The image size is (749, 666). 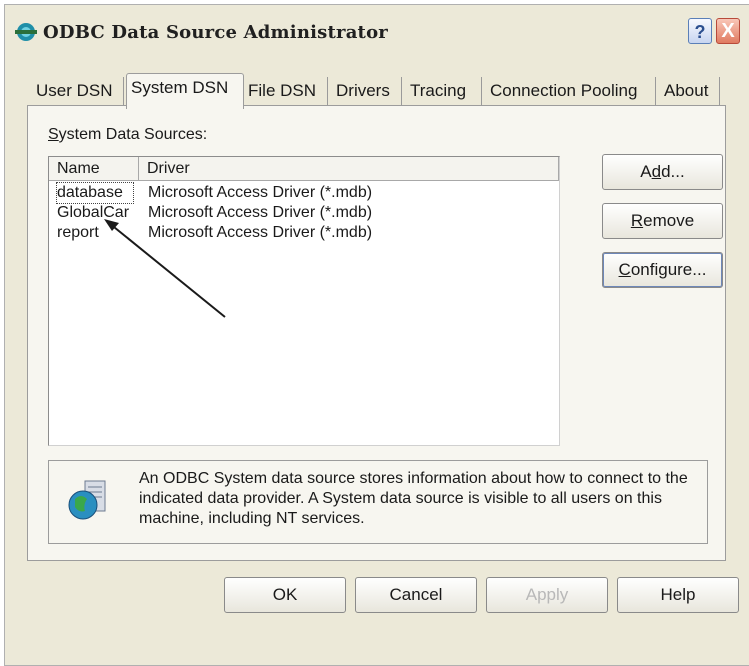 I want to click on apply-button: Apply, so click(x=547, y=595).